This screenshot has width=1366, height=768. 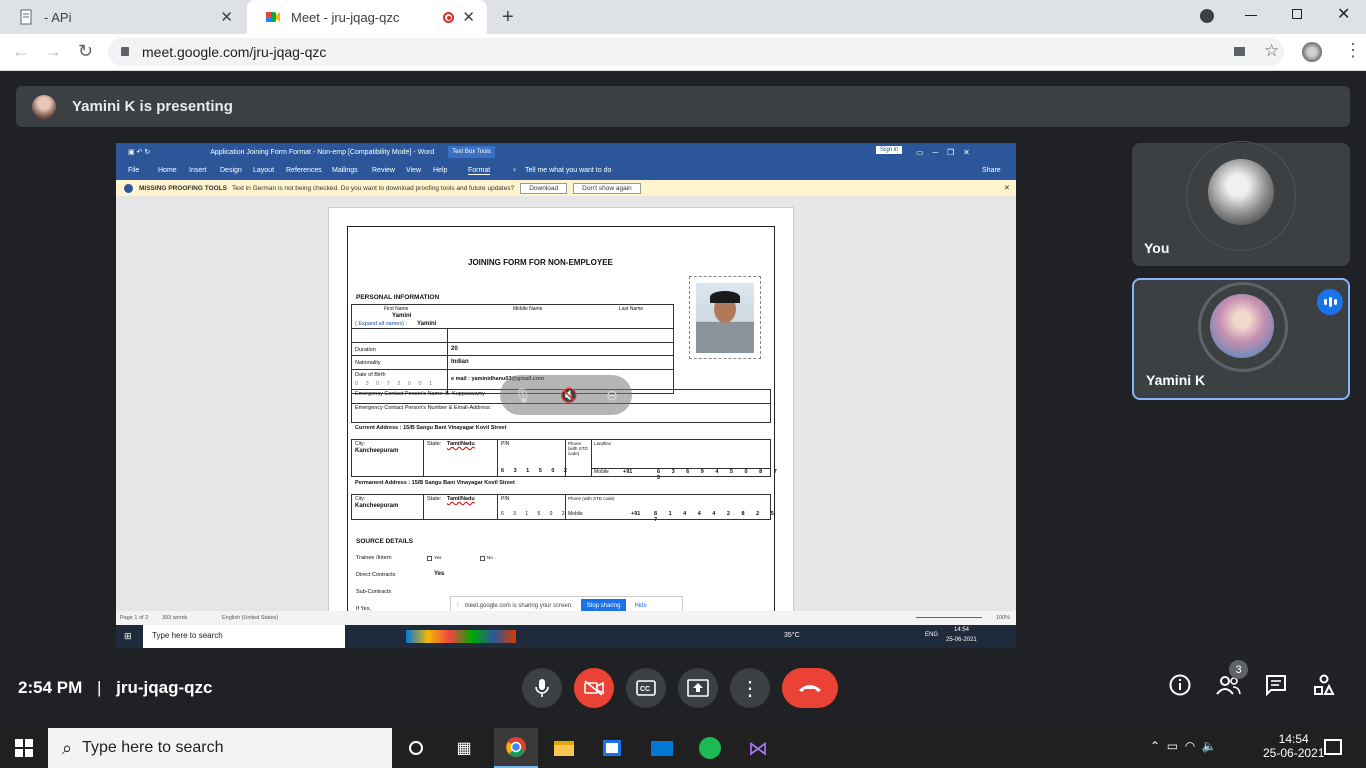 What do you see at coordinates (413, 170) in the screenshot?
I see `menu-view: View` at bounding box center [413, 170].